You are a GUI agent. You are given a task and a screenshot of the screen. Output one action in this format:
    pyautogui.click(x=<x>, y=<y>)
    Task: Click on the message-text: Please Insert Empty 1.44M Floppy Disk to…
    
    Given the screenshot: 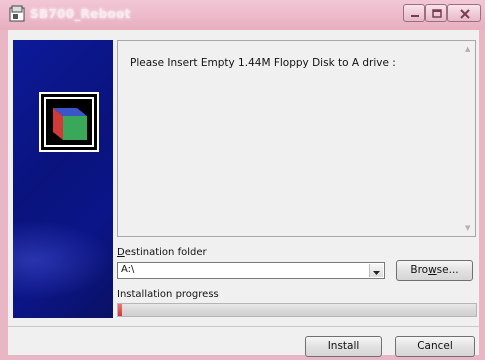 What is the action you would take?
    pyautogui.click(x=263, y=63)
    